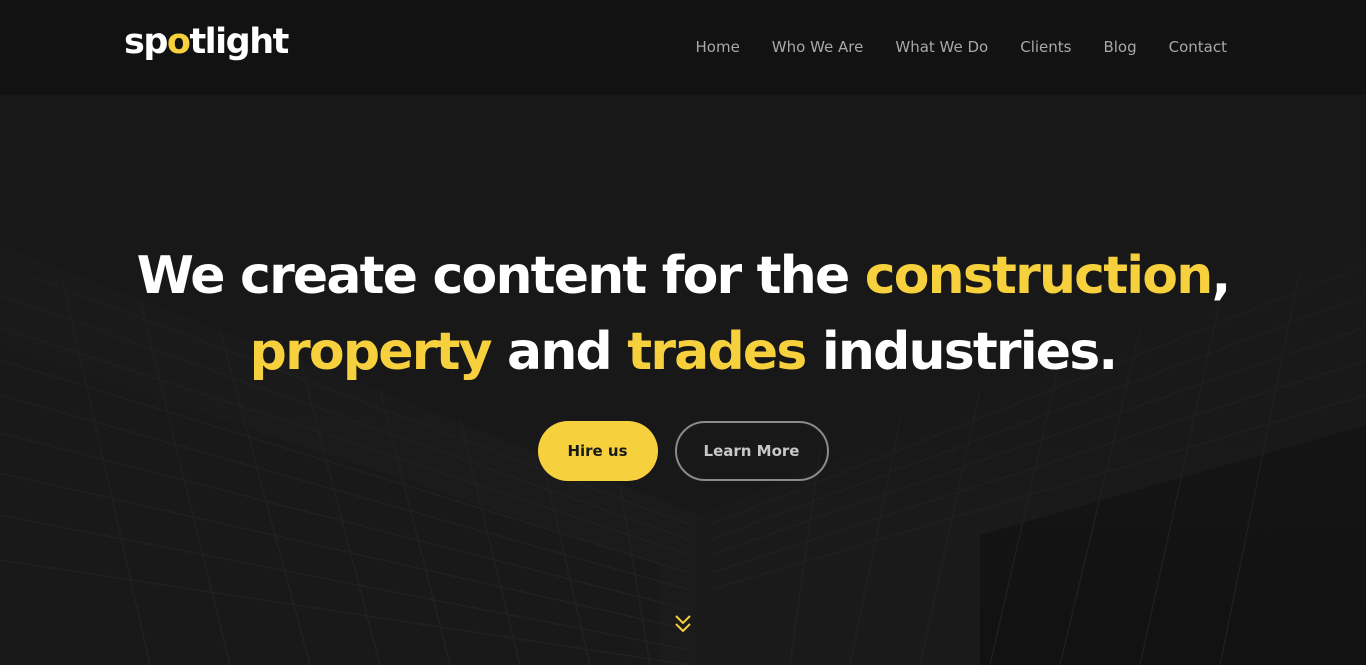 The height and width of the screenshot is (665, 1366). What do you see at coordinates (1119, 47) in the screenshot?
I see `nav-blog: Blog` at bounding box center [1119, 47].